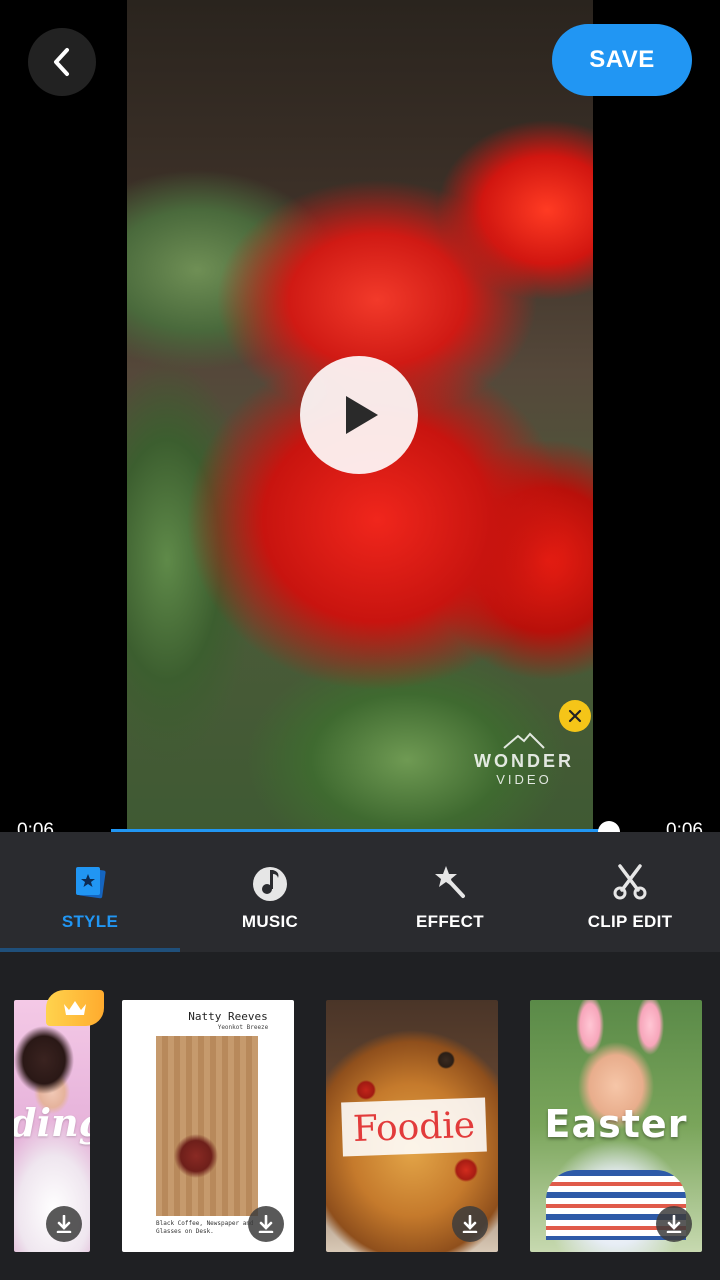 This screenshot has width=720, height=1280. What do you see at coordinates (228, 1016) in the screenshot?
I see `style-card-natty-title: Natty Reeves` at bounding box center [228, 1016].